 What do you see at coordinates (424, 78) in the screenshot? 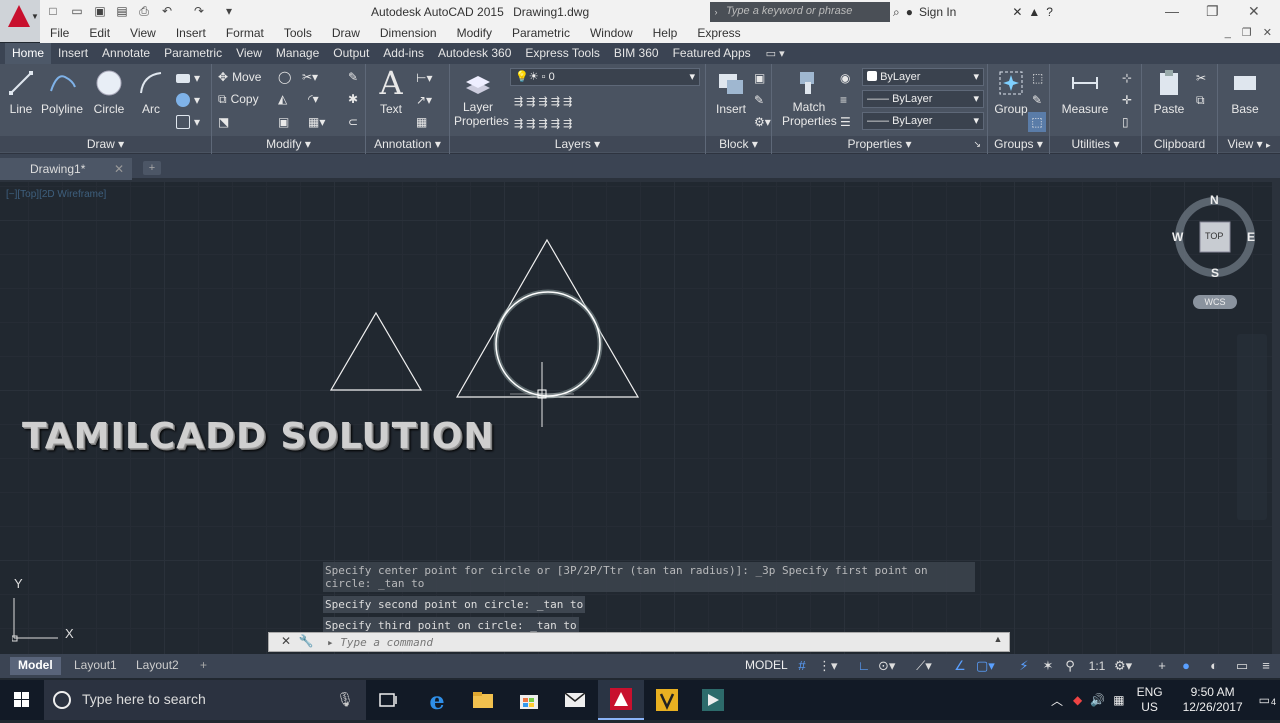
I see `linear-dimension-icon: ⊢▾` at bounding box center [424, 78].